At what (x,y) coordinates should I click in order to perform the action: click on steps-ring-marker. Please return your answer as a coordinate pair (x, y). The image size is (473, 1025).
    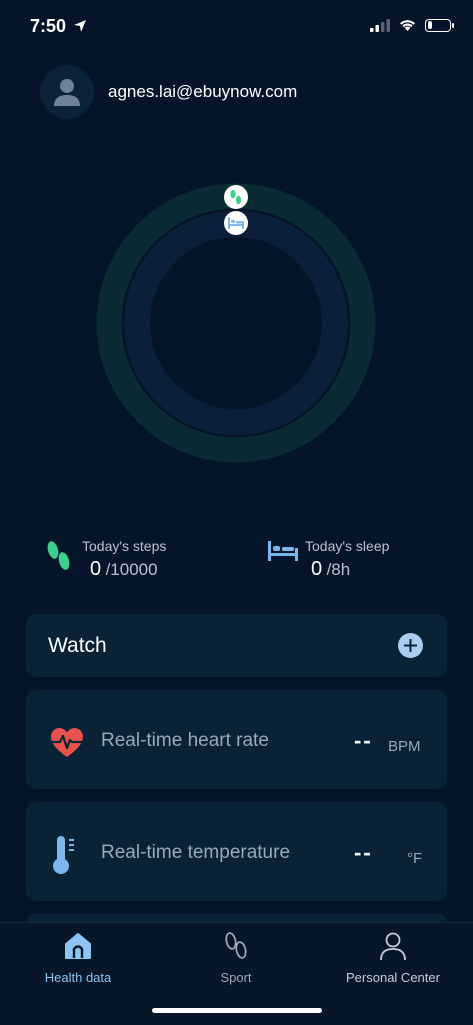
    Looking at the image, I should click on (236, 197).